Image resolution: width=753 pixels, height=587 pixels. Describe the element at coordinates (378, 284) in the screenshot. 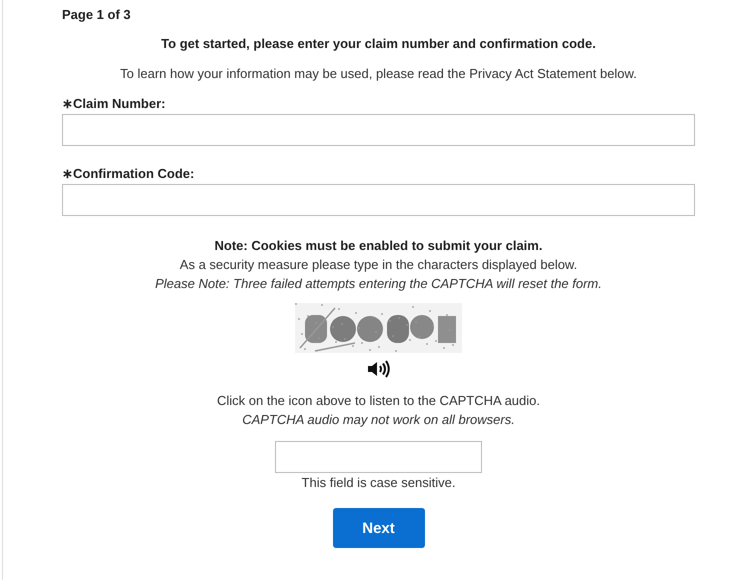

I see `attempts-note: Please Note: Three failed attempts entering the CAPTCHA will reset the form.` at that location.